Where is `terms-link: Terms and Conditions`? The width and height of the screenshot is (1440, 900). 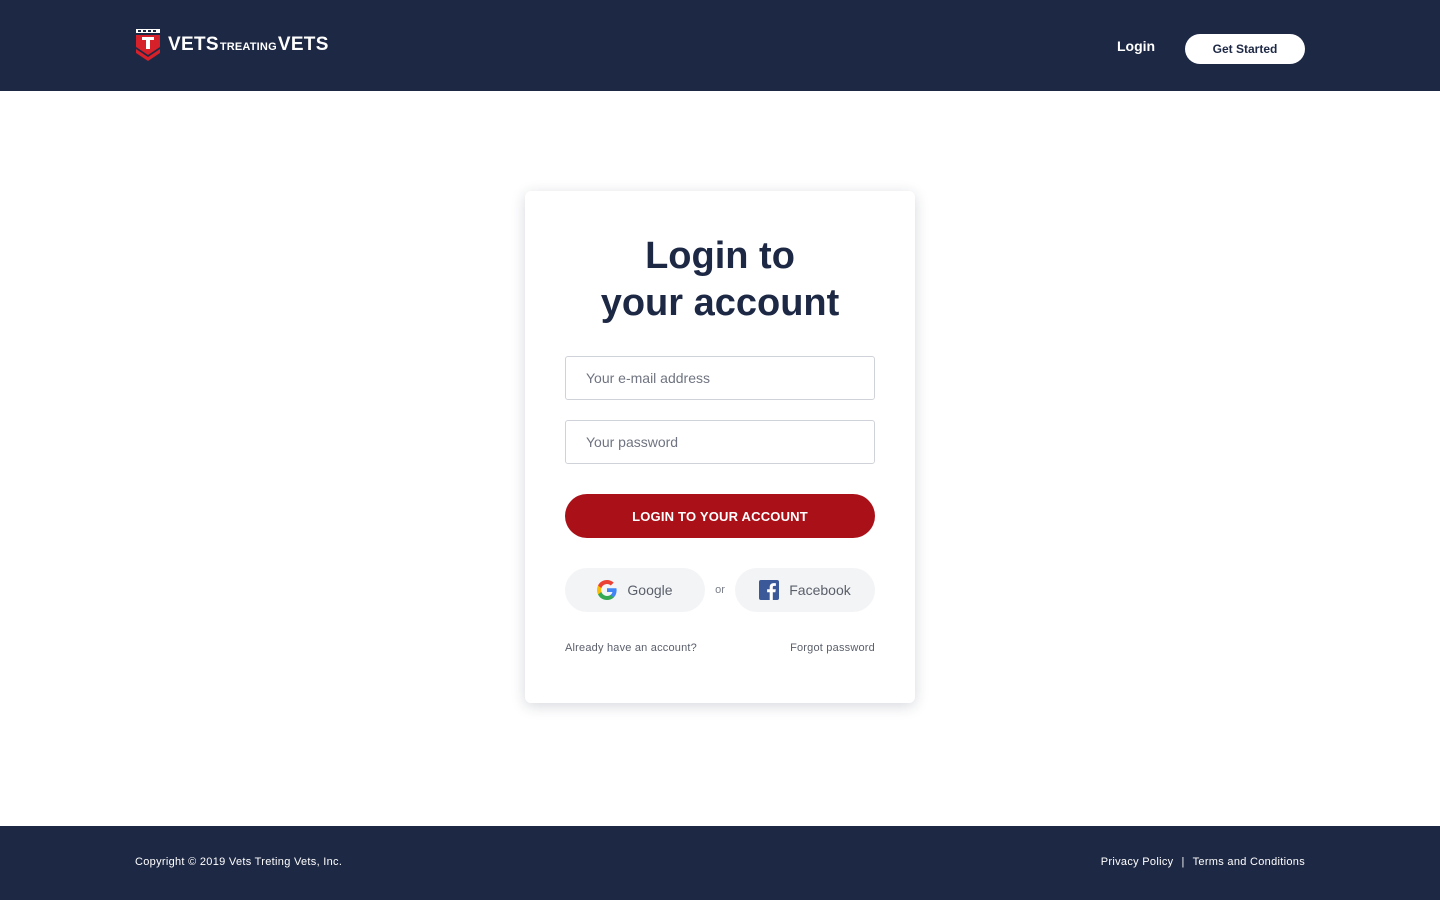 terms-link: Terms and Conditions is located at coordinates (1249, 862).